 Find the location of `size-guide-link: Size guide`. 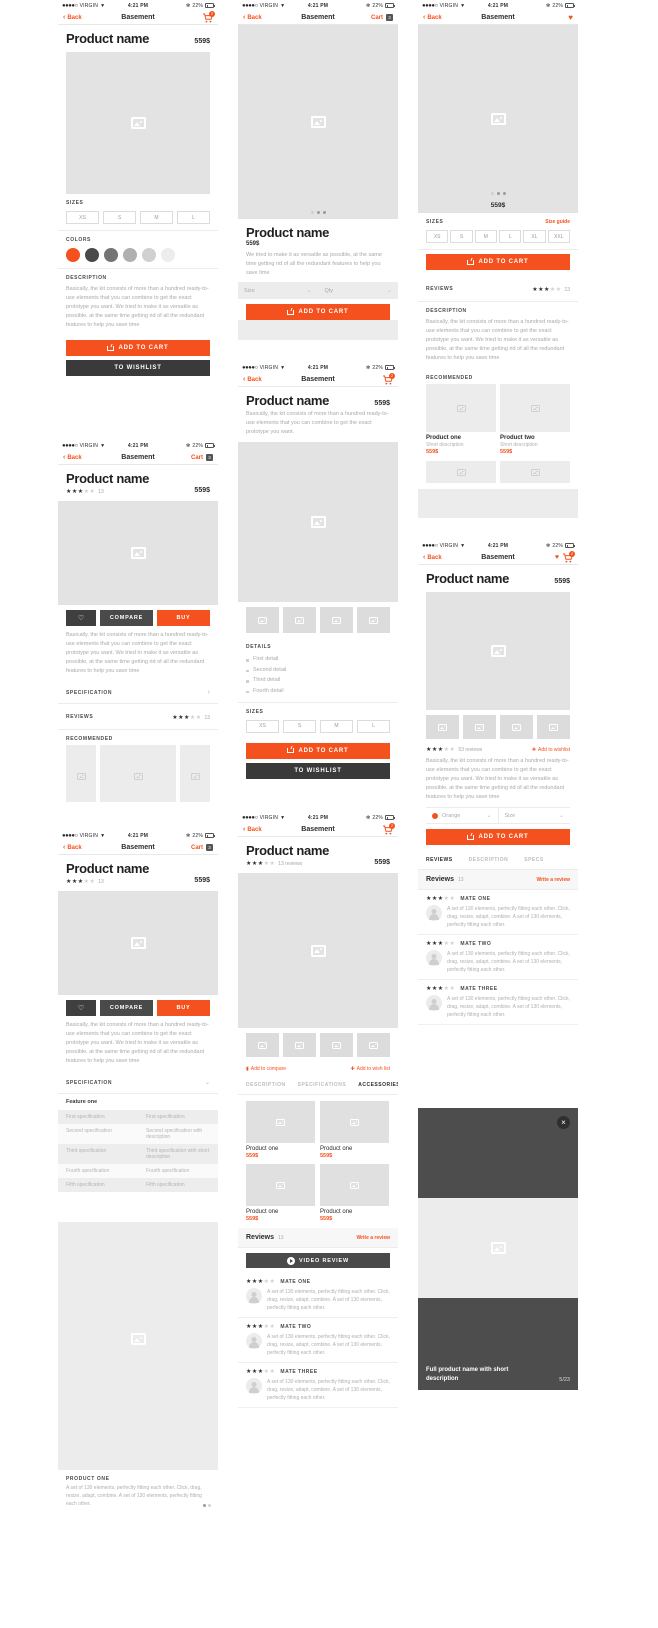

size-guide-link: Size guide is located at coordinates (557, 222).